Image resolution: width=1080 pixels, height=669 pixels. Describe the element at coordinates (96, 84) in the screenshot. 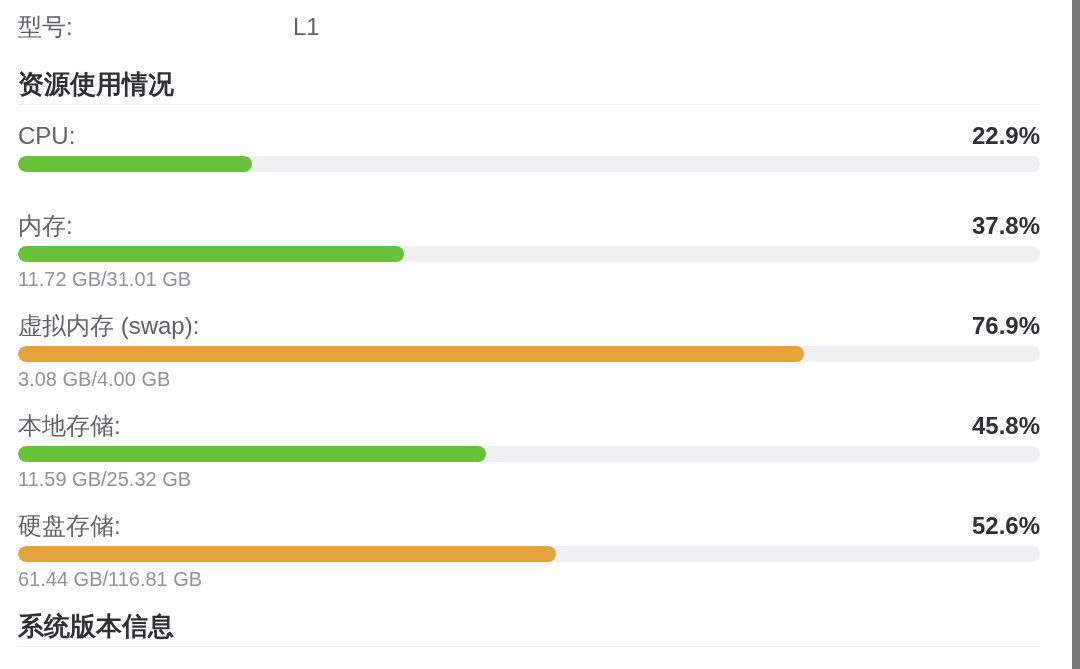

I see `section-title: 资源使用情况` at that location.